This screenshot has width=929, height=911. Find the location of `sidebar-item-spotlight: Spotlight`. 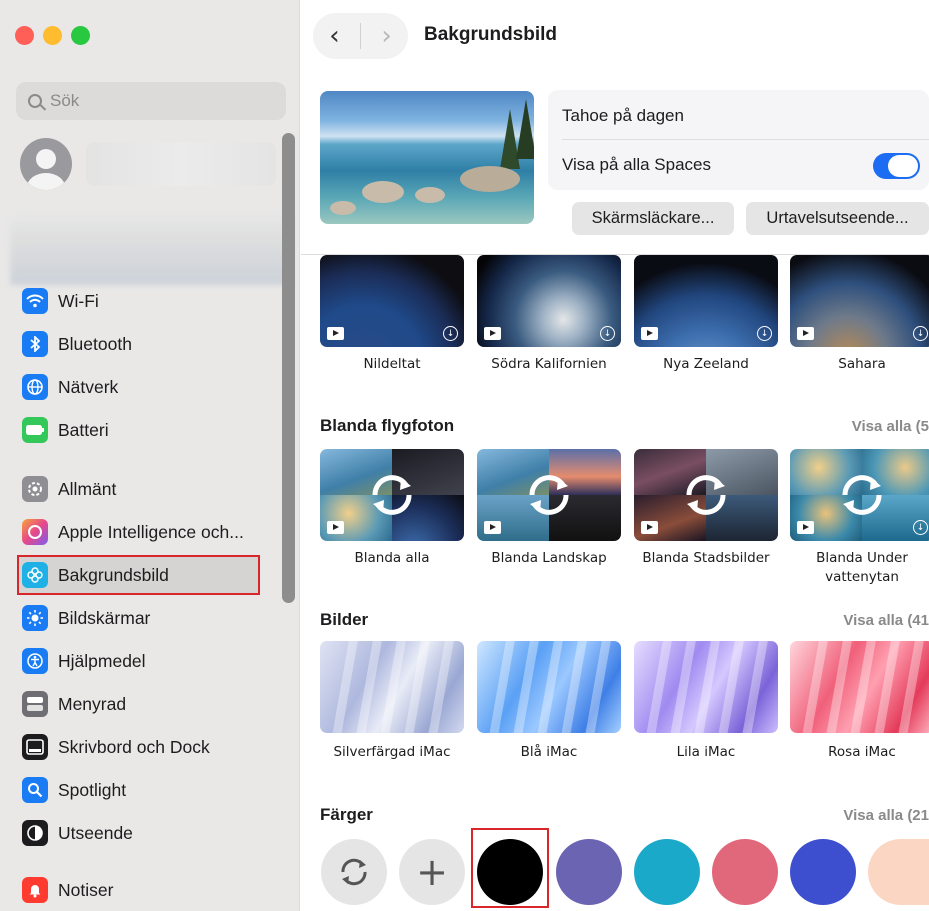

sidebar-item-spotlight: Spotlight is located at coordinates (74, 790).